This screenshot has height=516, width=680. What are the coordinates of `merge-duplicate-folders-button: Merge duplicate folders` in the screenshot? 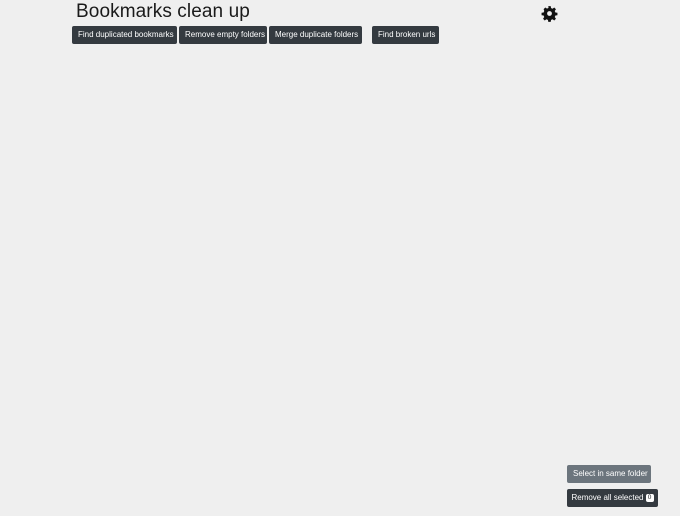 It's located at (315, 35).